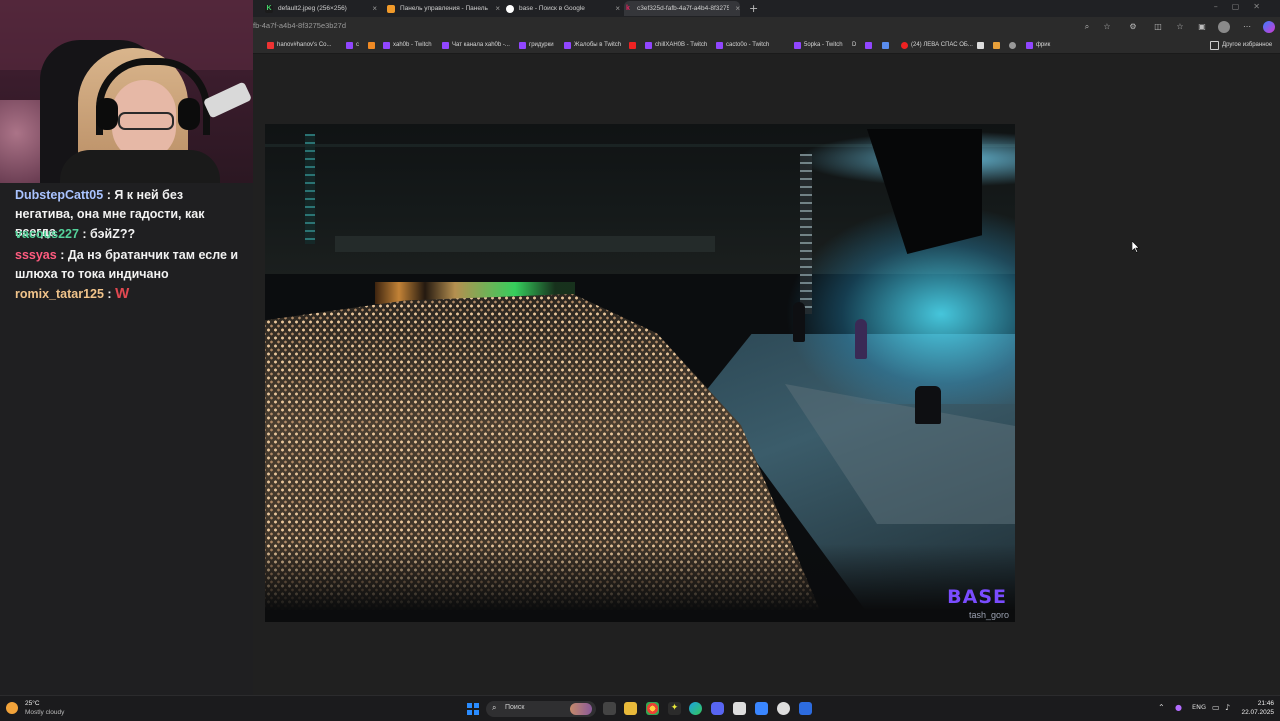  I want to click on tab-default-jpeg: K default2.jpeg (256×256) ×, so click(321, 8).